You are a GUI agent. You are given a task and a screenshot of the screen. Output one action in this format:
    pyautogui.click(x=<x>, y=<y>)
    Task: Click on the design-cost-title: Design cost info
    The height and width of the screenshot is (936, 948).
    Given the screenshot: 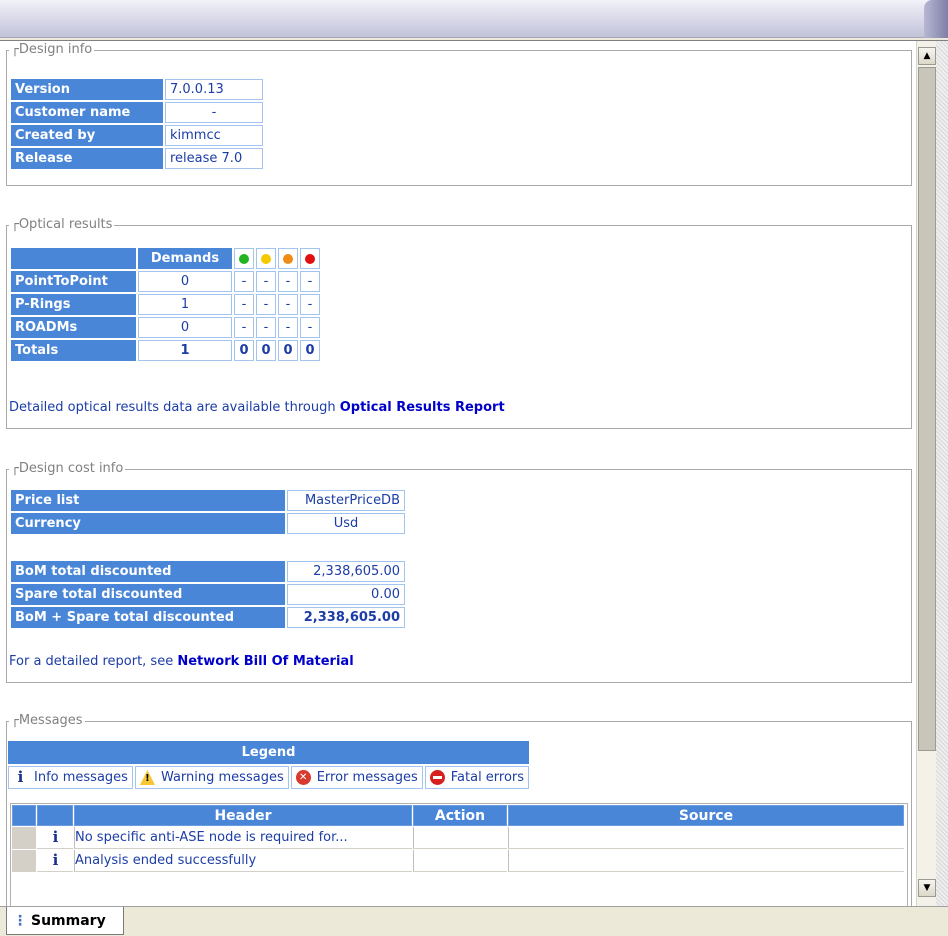 What is the action you would take?
    pyautogui.click(x=67, y=469)
    